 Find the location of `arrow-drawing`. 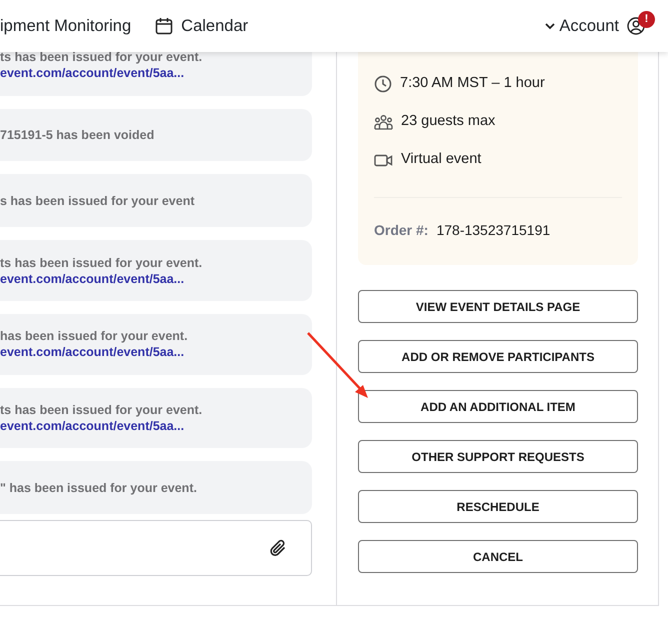

arrow-drawing is located at coordinates (337, 365).